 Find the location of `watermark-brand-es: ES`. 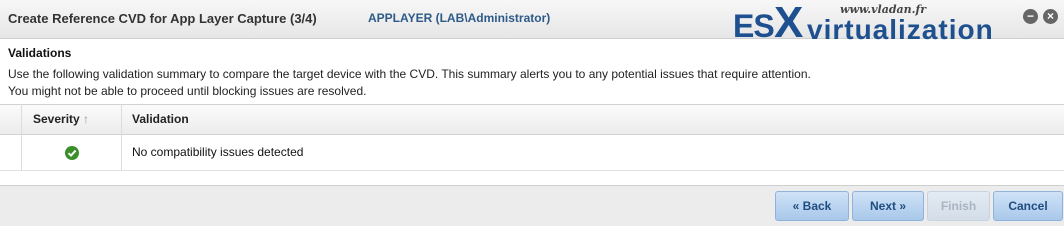

watermark-brand-es: ES is located at coordinates (754, 26).